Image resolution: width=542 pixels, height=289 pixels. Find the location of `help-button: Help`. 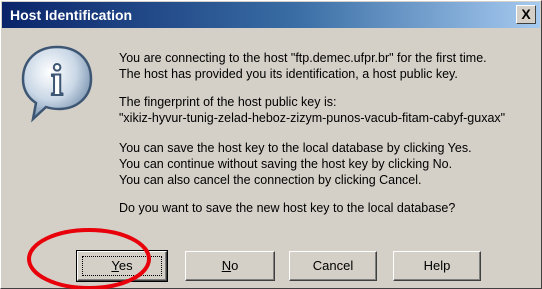

help-button: Help is located at coordinates (437, 266).